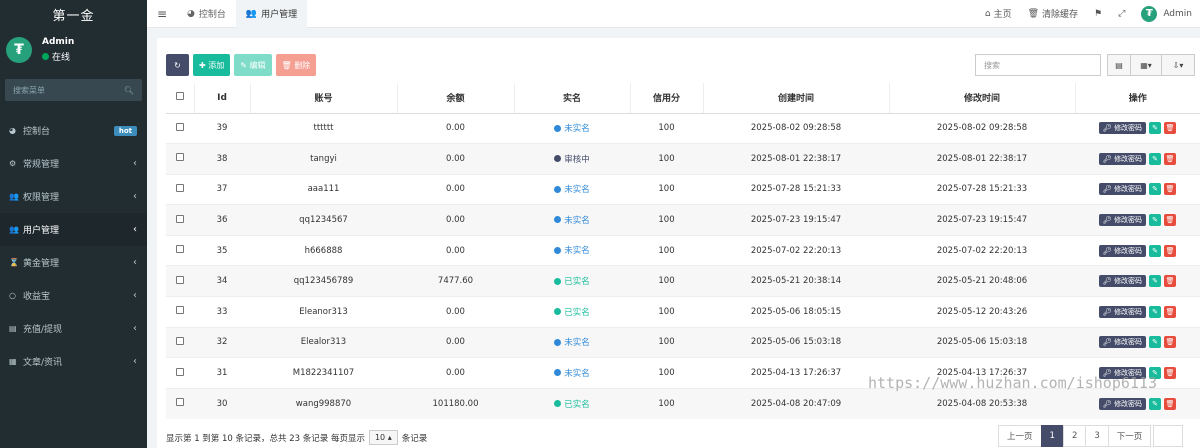  Describe the element at coordinates (221, 98) in the screenshot. I see `column-header-id: Id` at that location.